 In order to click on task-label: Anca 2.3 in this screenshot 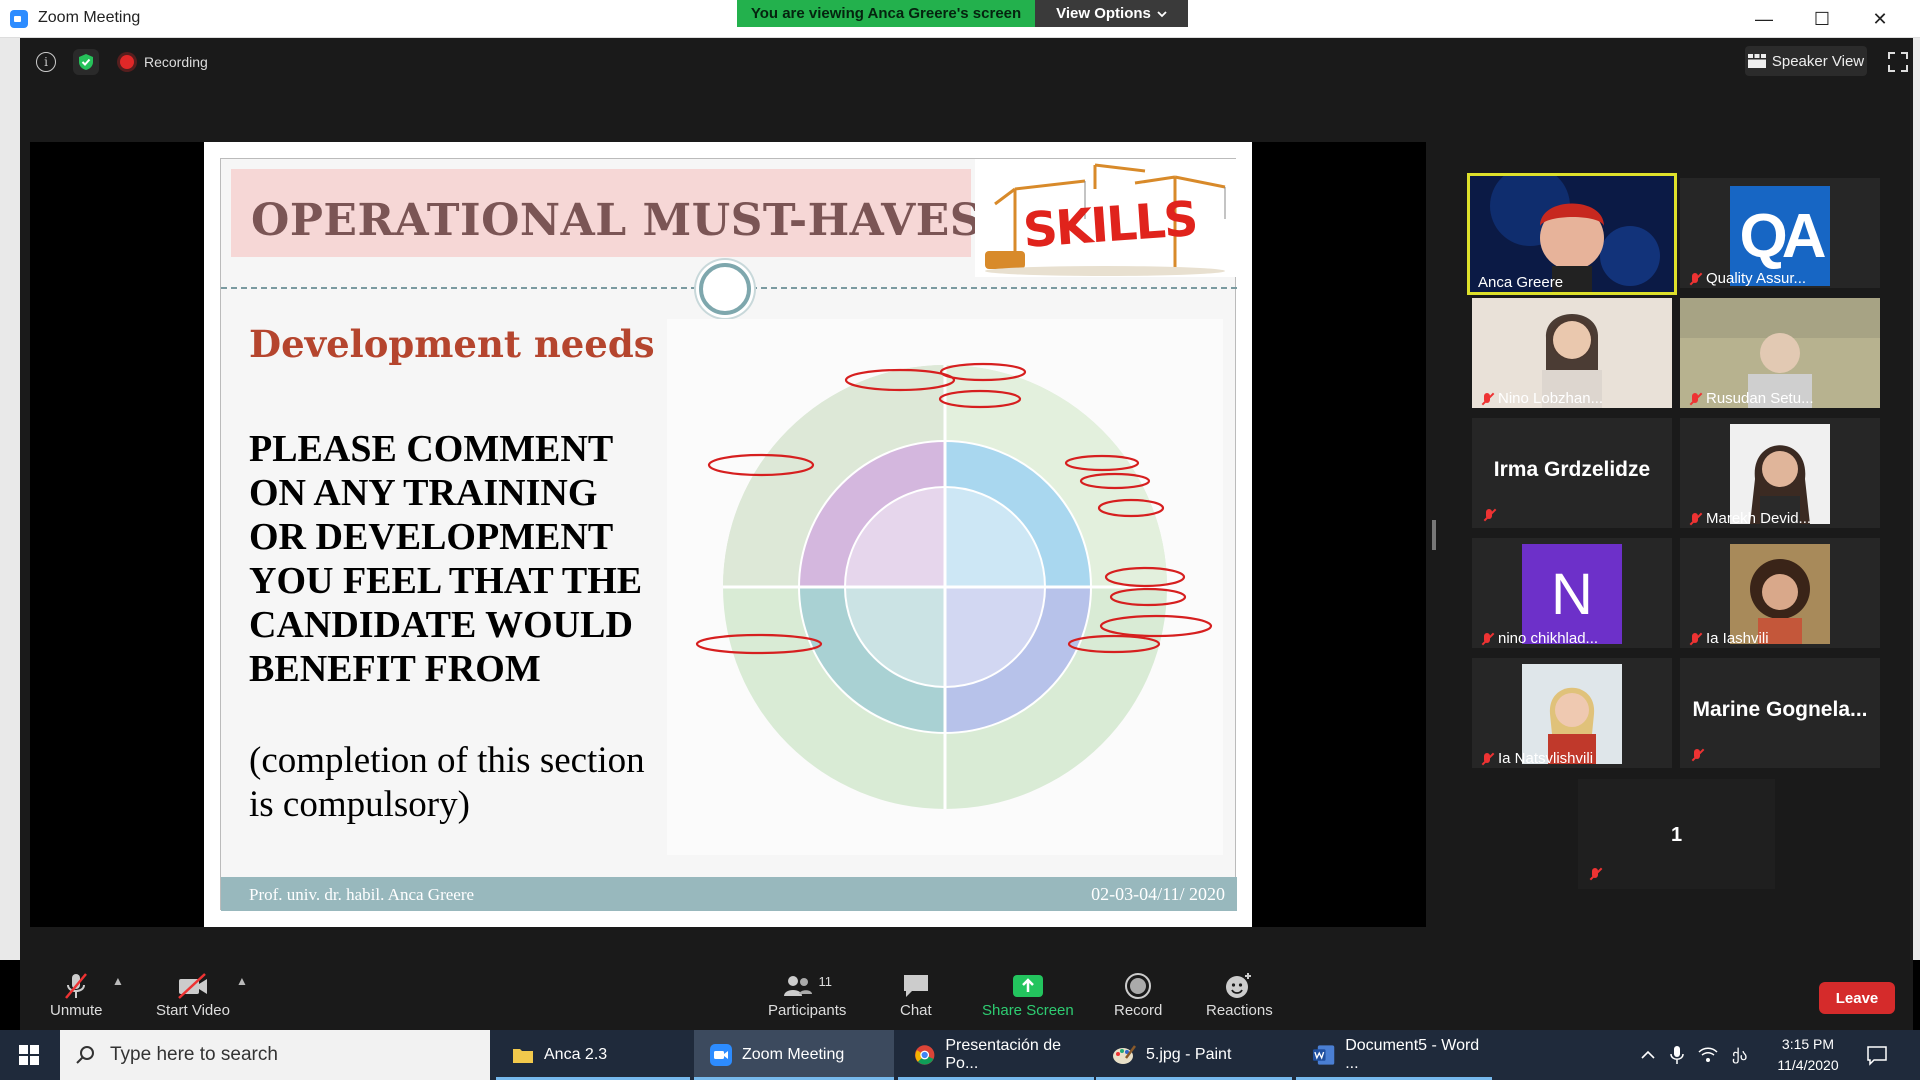, I will do `click(576, 1054)`.